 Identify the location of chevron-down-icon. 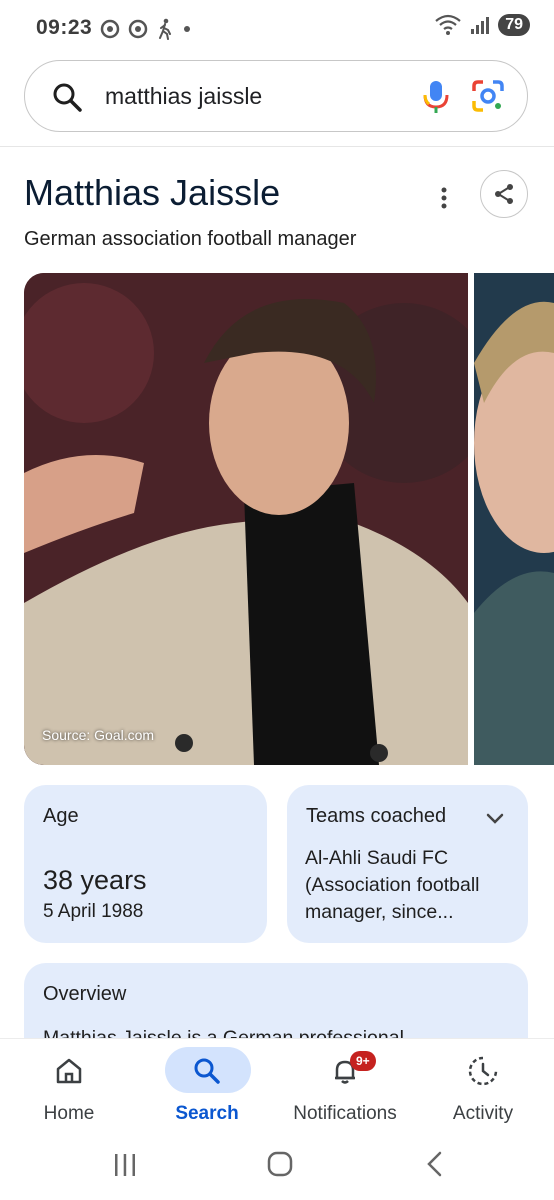
(495, 818).